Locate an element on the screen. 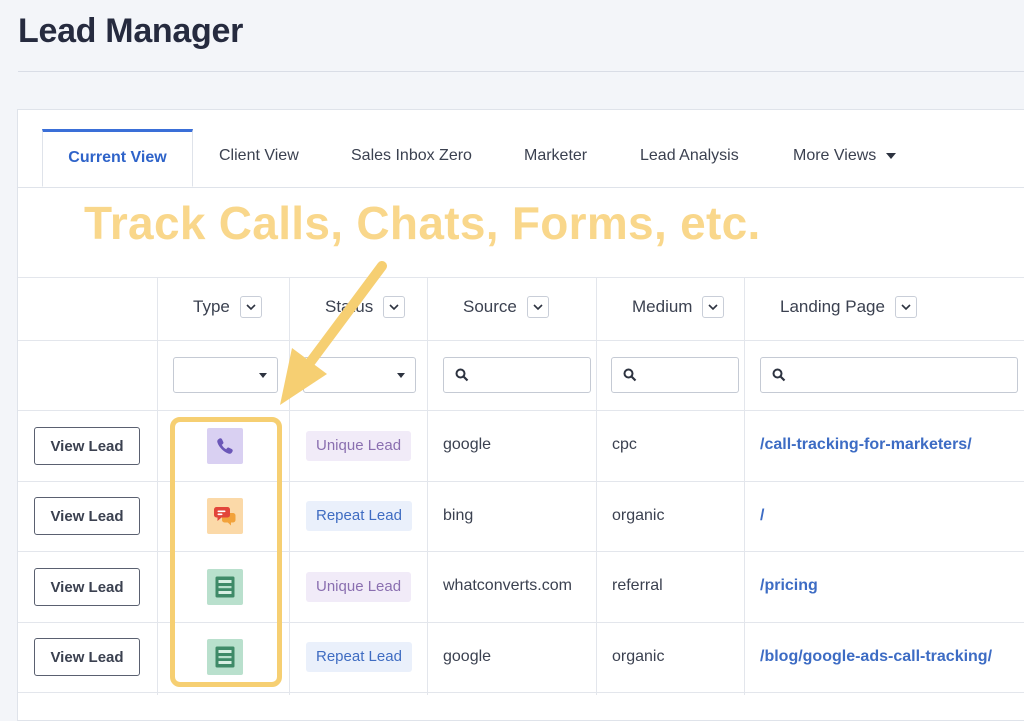  source-search-field is located at coordinates (531, 376).